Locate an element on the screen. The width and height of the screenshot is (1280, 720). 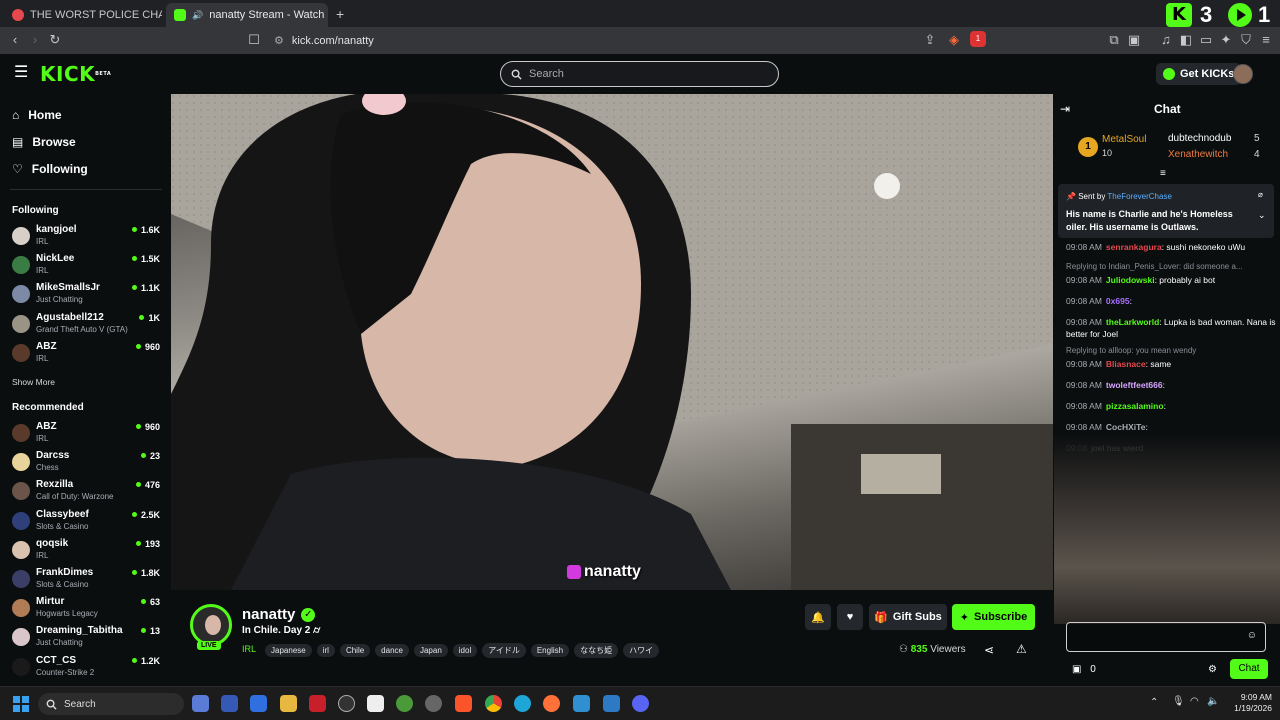
chat-message: 09:08 AM twoleftfeet666: is located at coordinates (1171, 385).